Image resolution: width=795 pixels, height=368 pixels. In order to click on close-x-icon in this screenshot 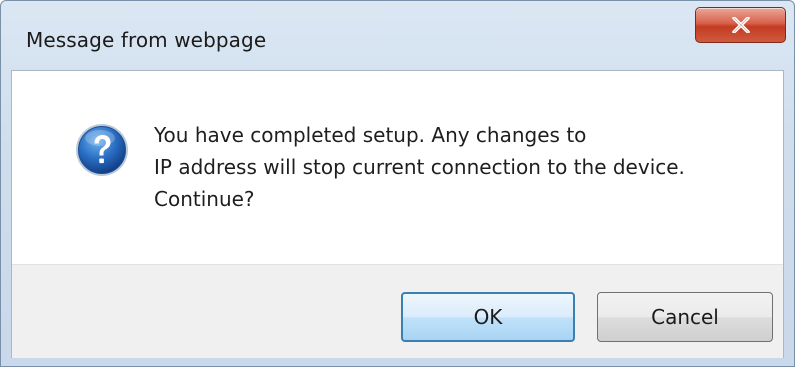, I will do `click(741, 25)`.